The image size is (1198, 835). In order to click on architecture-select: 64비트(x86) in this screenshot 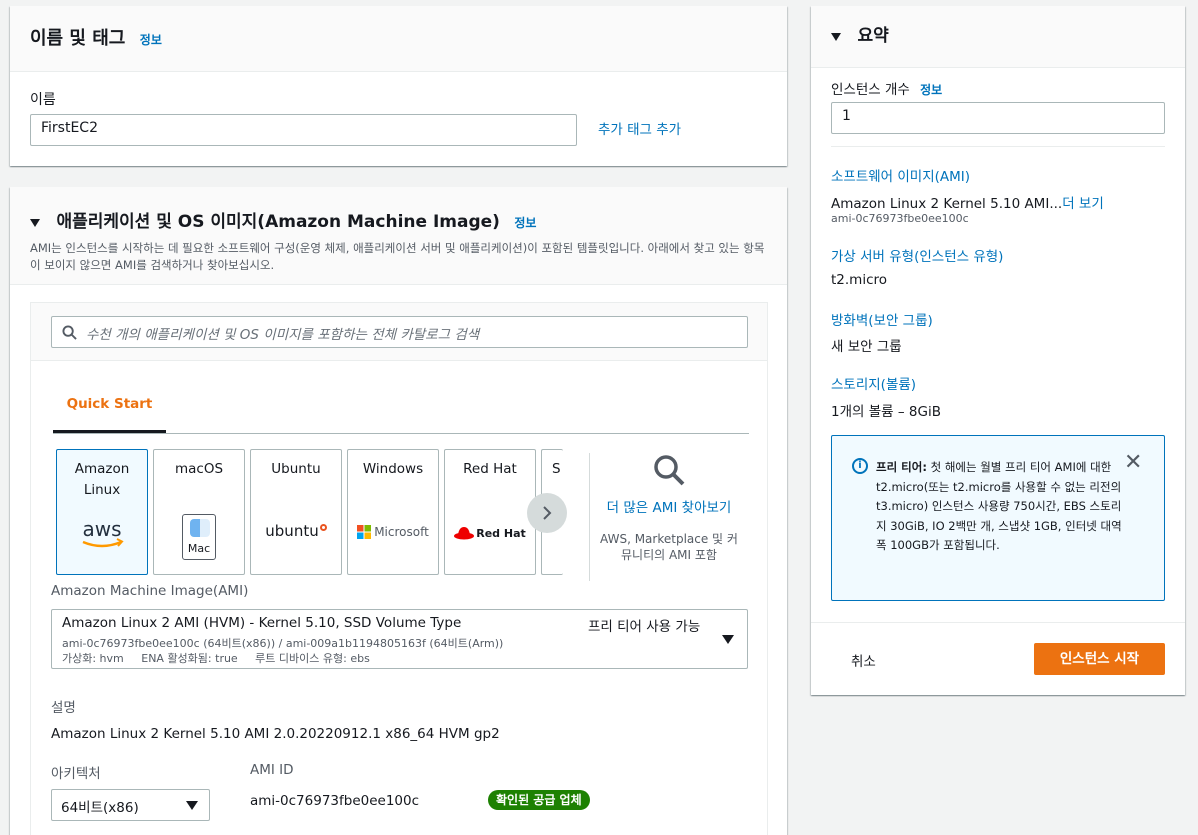, I will do `click(130, 805)`.